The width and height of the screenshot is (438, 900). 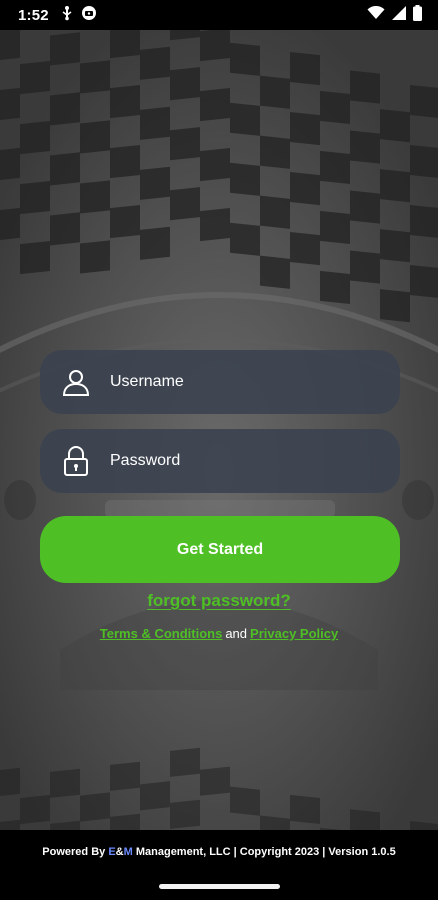 I want to click on forgot-password-row: forgot password?, so click(x=219, y=601).